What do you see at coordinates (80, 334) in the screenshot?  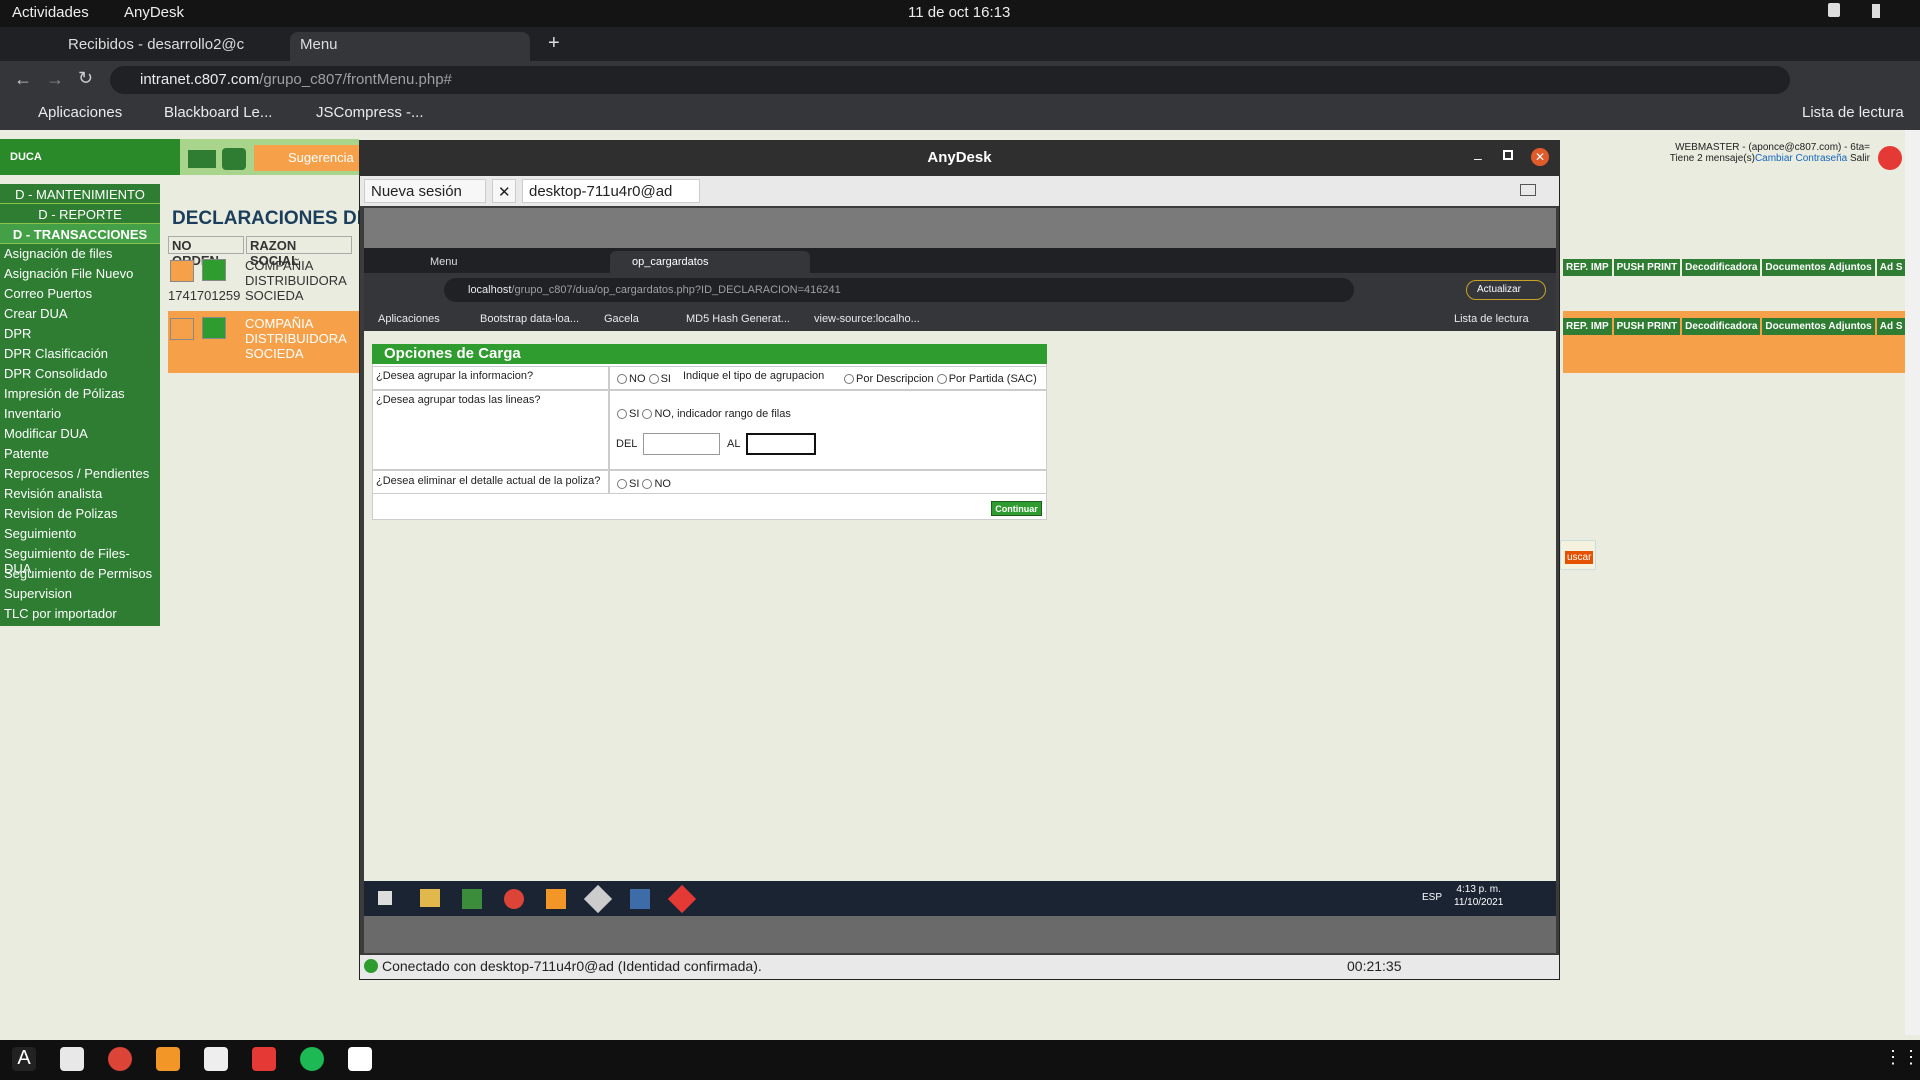 I see `sidebar-item: DPR` at bounding box center [80, 334].